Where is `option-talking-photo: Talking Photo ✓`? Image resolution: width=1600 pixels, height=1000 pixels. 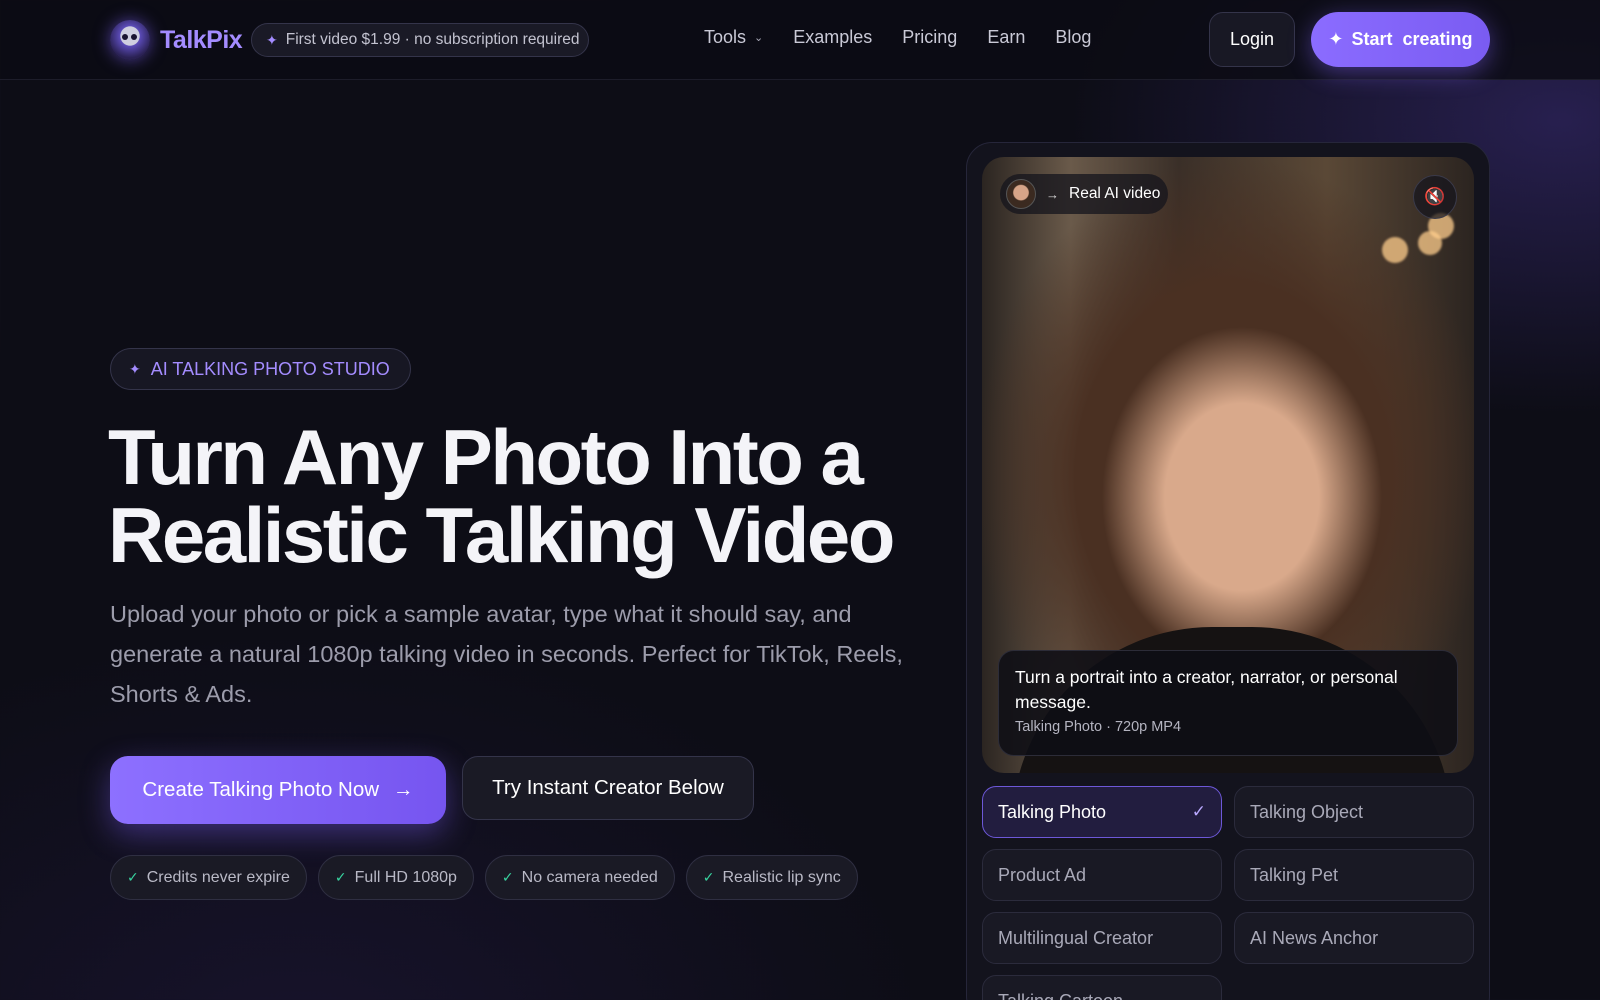 option-talking-photo: Talking Photo ✓ is located at coordinates (1102, 812).